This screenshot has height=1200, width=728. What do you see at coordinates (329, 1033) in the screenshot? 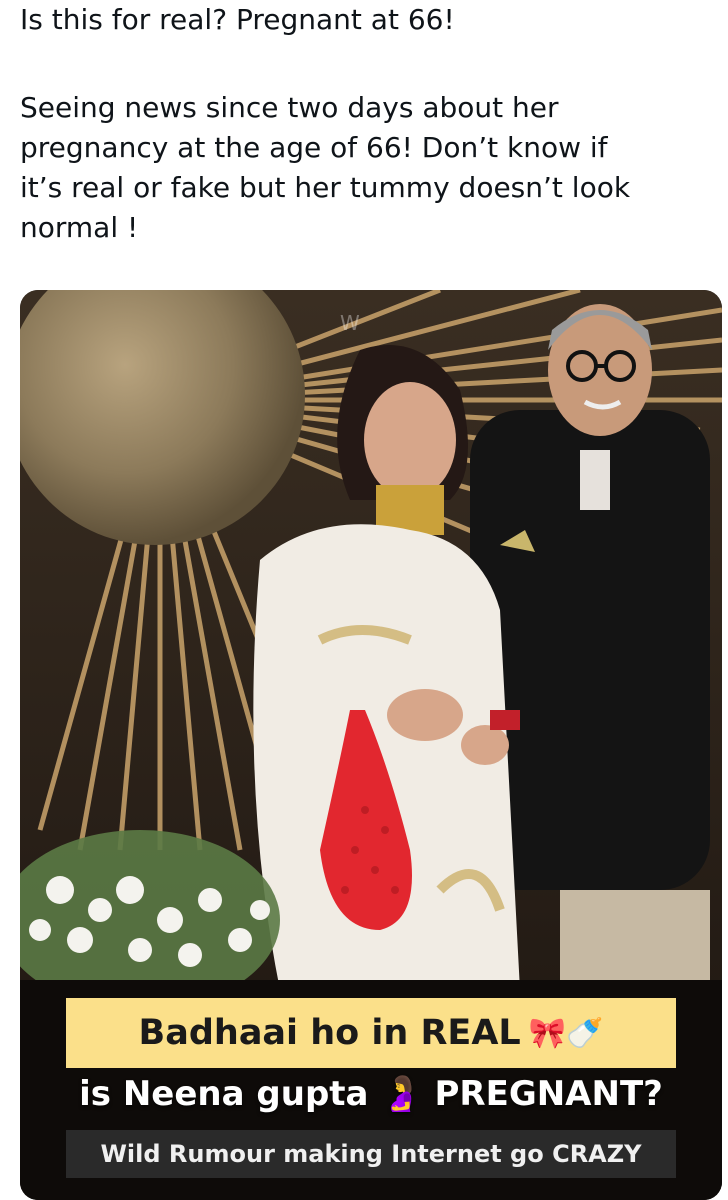
I see `caption-line-1: Badhaai ho in REAL` at bounding box center [329, 1033].